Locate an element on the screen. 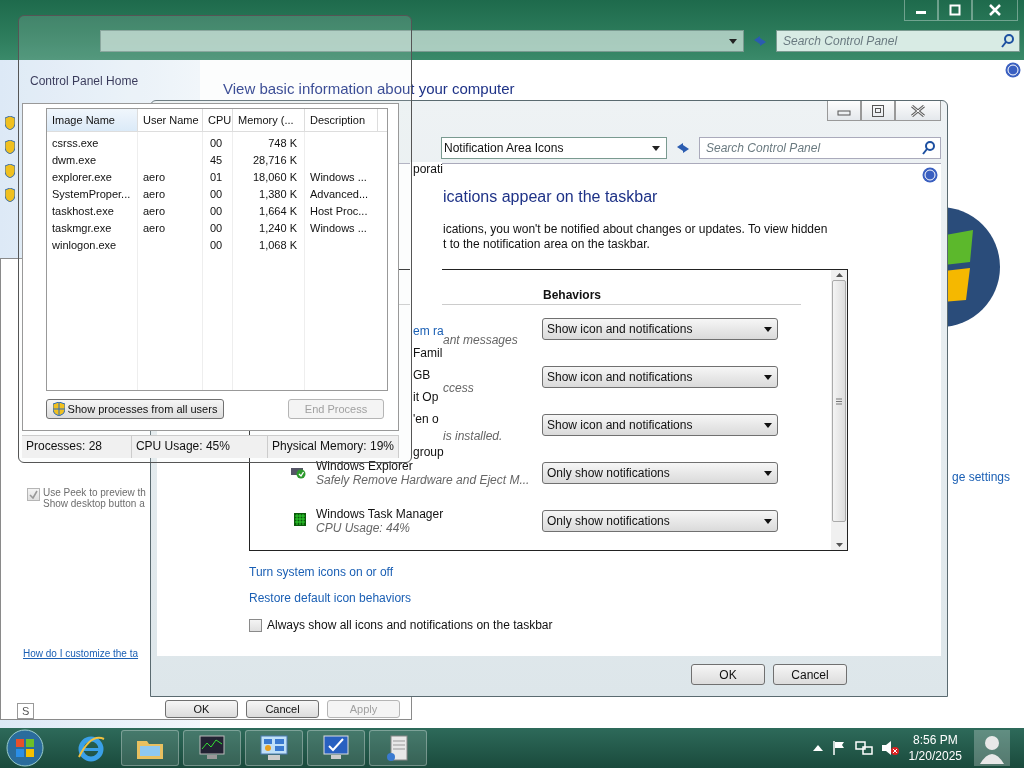 Image resolution: width=1024 pixels, height=768 pixels. scroll-up-icon is located at coordinates (839, 275).